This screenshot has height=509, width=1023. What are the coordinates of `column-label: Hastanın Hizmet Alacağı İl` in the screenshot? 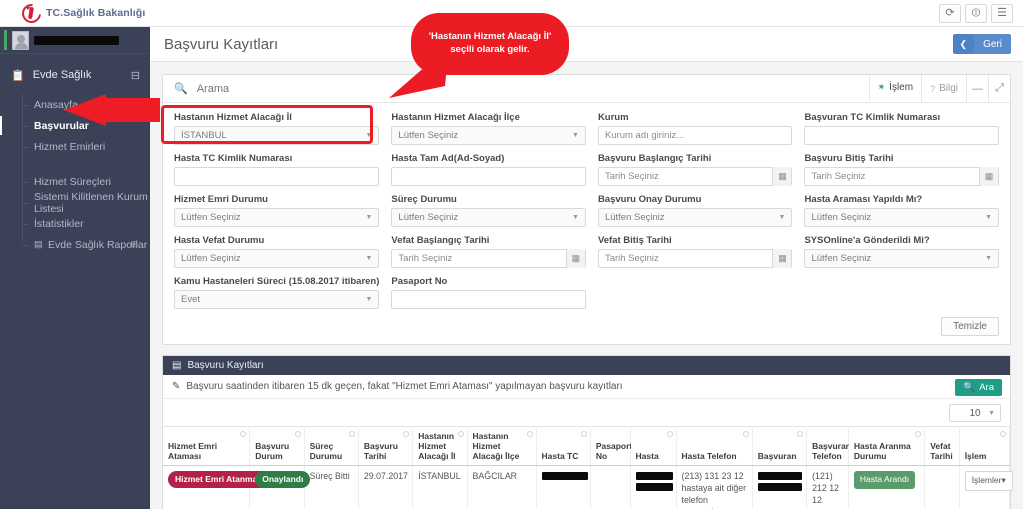 It's located at (437, 446).